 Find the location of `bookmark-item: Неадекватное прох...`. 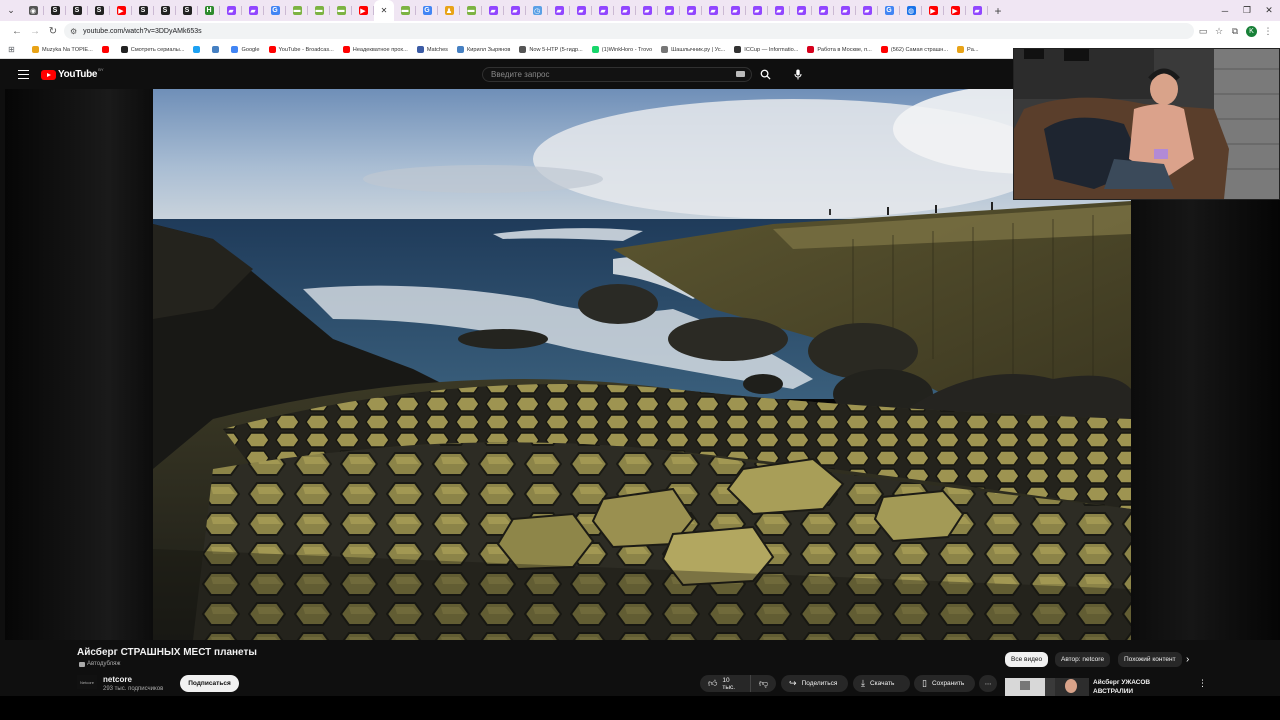

bookmark-item: Неадекватное прох... is located at coordinates (375, 49).